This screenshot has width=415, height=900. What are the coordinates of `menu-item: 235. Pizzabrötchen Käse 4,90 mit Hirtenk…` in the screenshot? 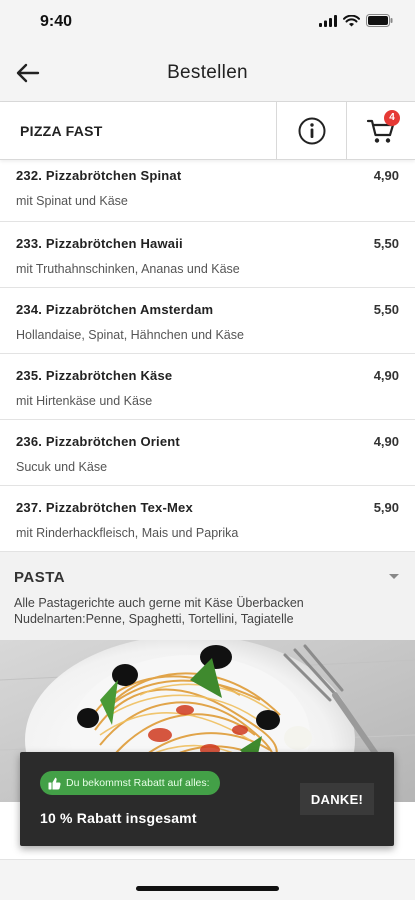 It's located at (207, 387).